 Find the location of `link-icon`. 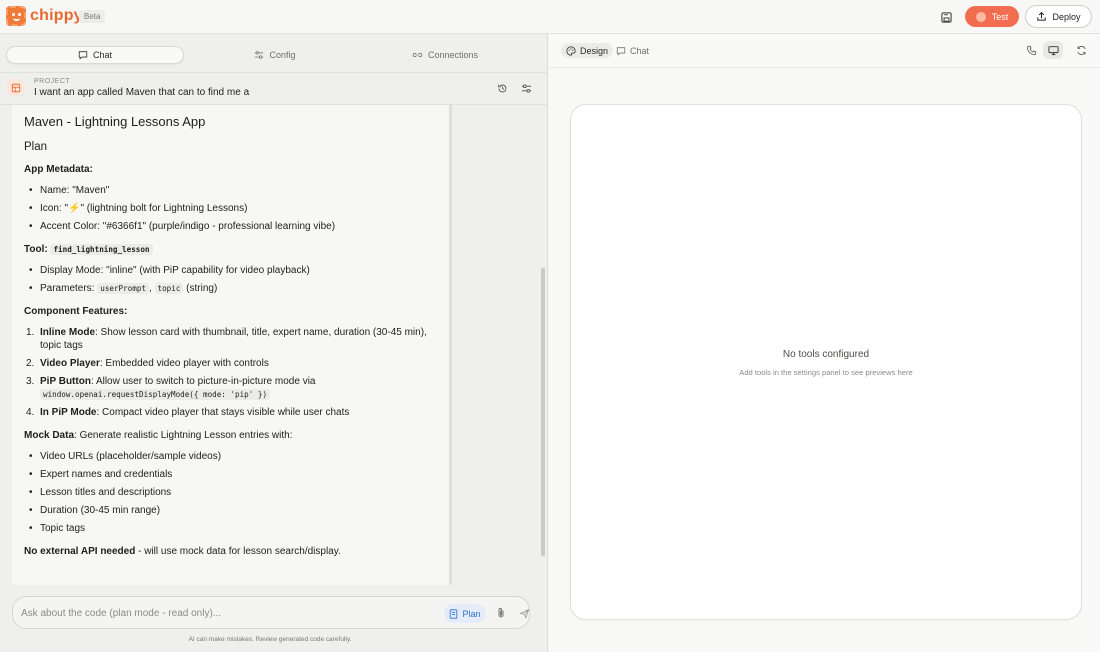

link-icon is located at coordinates (417, 55).